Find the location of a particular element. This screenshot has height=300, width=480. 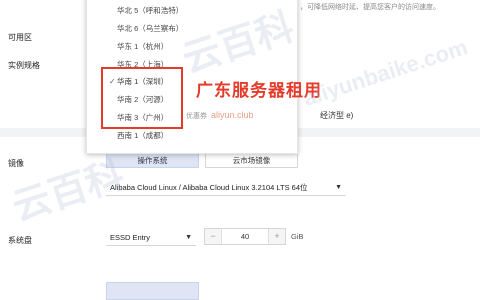

minus-icon: − is located at coordinates (213, 236).